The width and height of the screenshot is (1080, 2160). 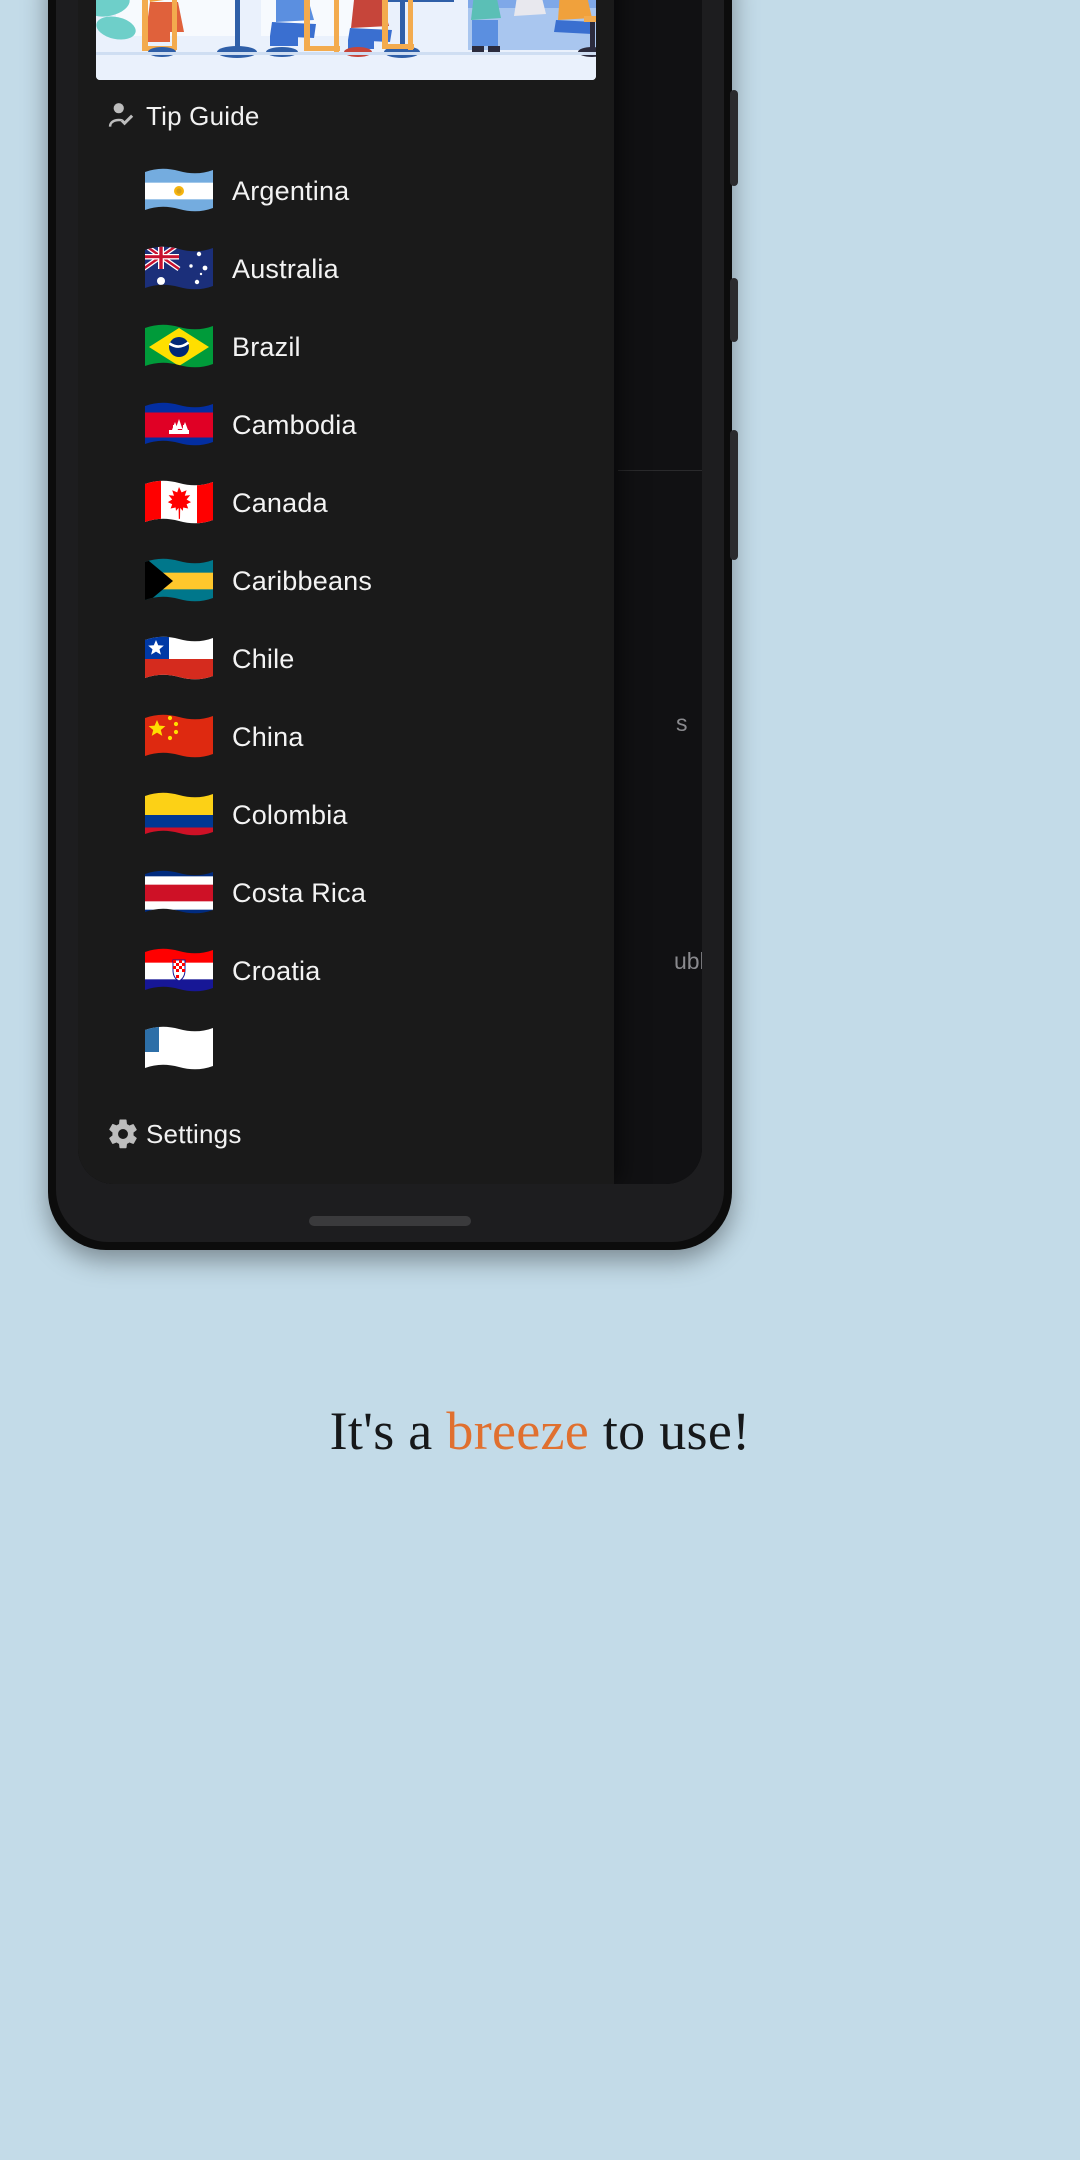 I want to click on caption-prefix: It's a, so click(x=388, y=1431).